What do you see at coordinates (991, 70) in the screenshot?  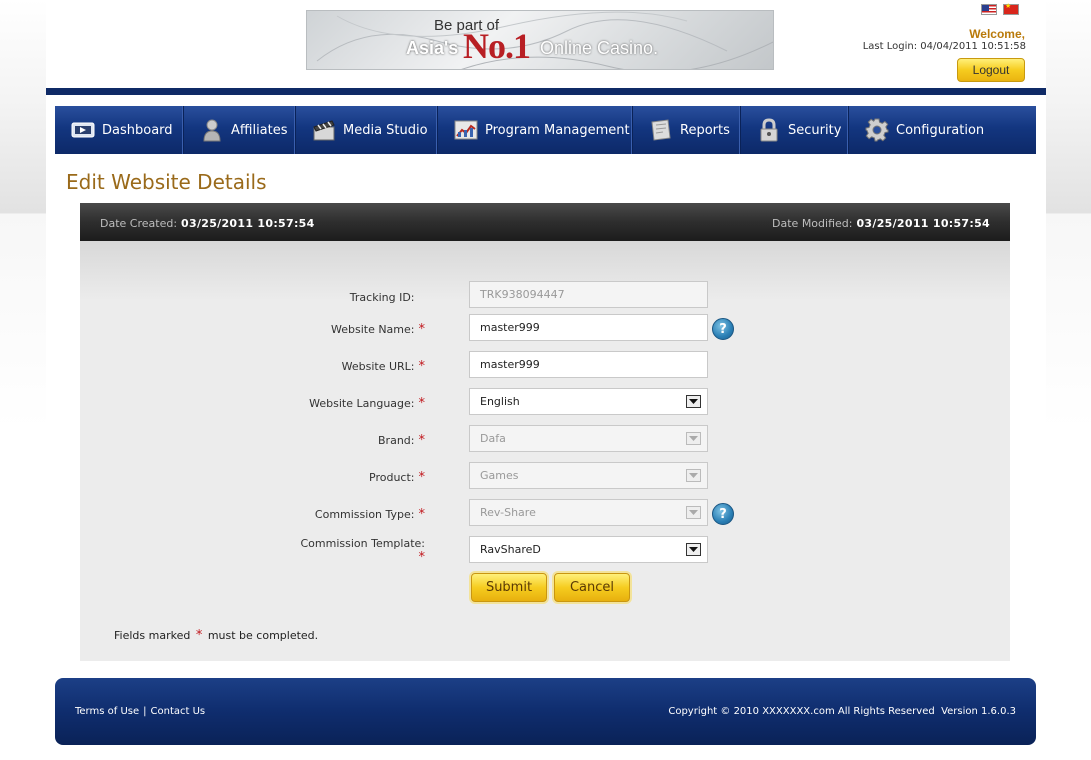 I see `logout-button: Logout` at bounding box center [991, 70].